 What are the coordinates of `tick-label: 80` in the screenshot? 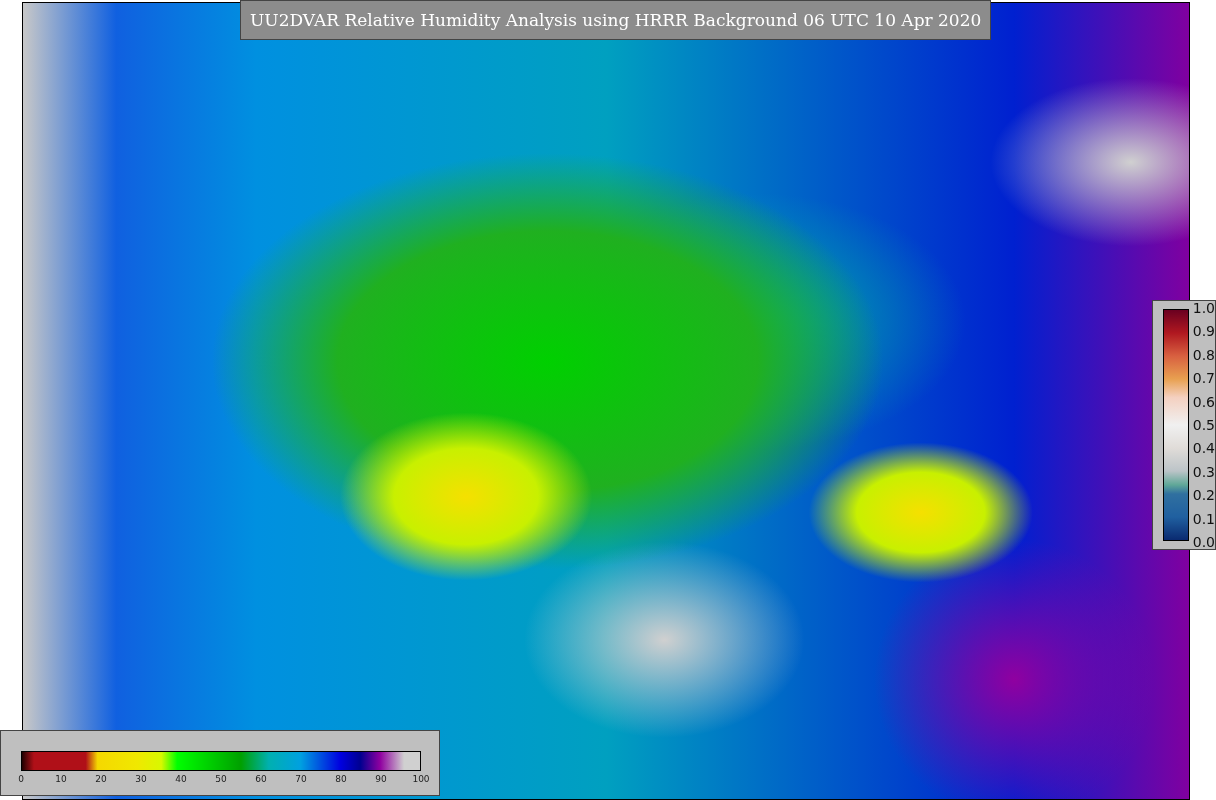 It's located at (341, 779).